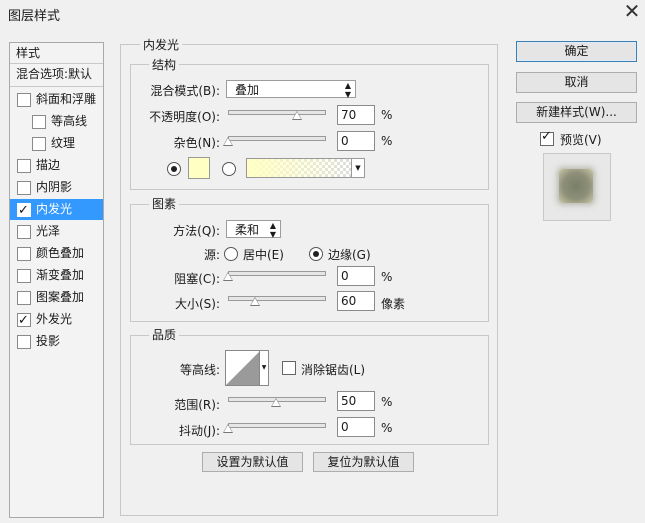 The height and width of the screenshot is (523, 645). Describe the element at coordinates (547, 137) in the screenshot. I see `preview-checkbox` at that location.